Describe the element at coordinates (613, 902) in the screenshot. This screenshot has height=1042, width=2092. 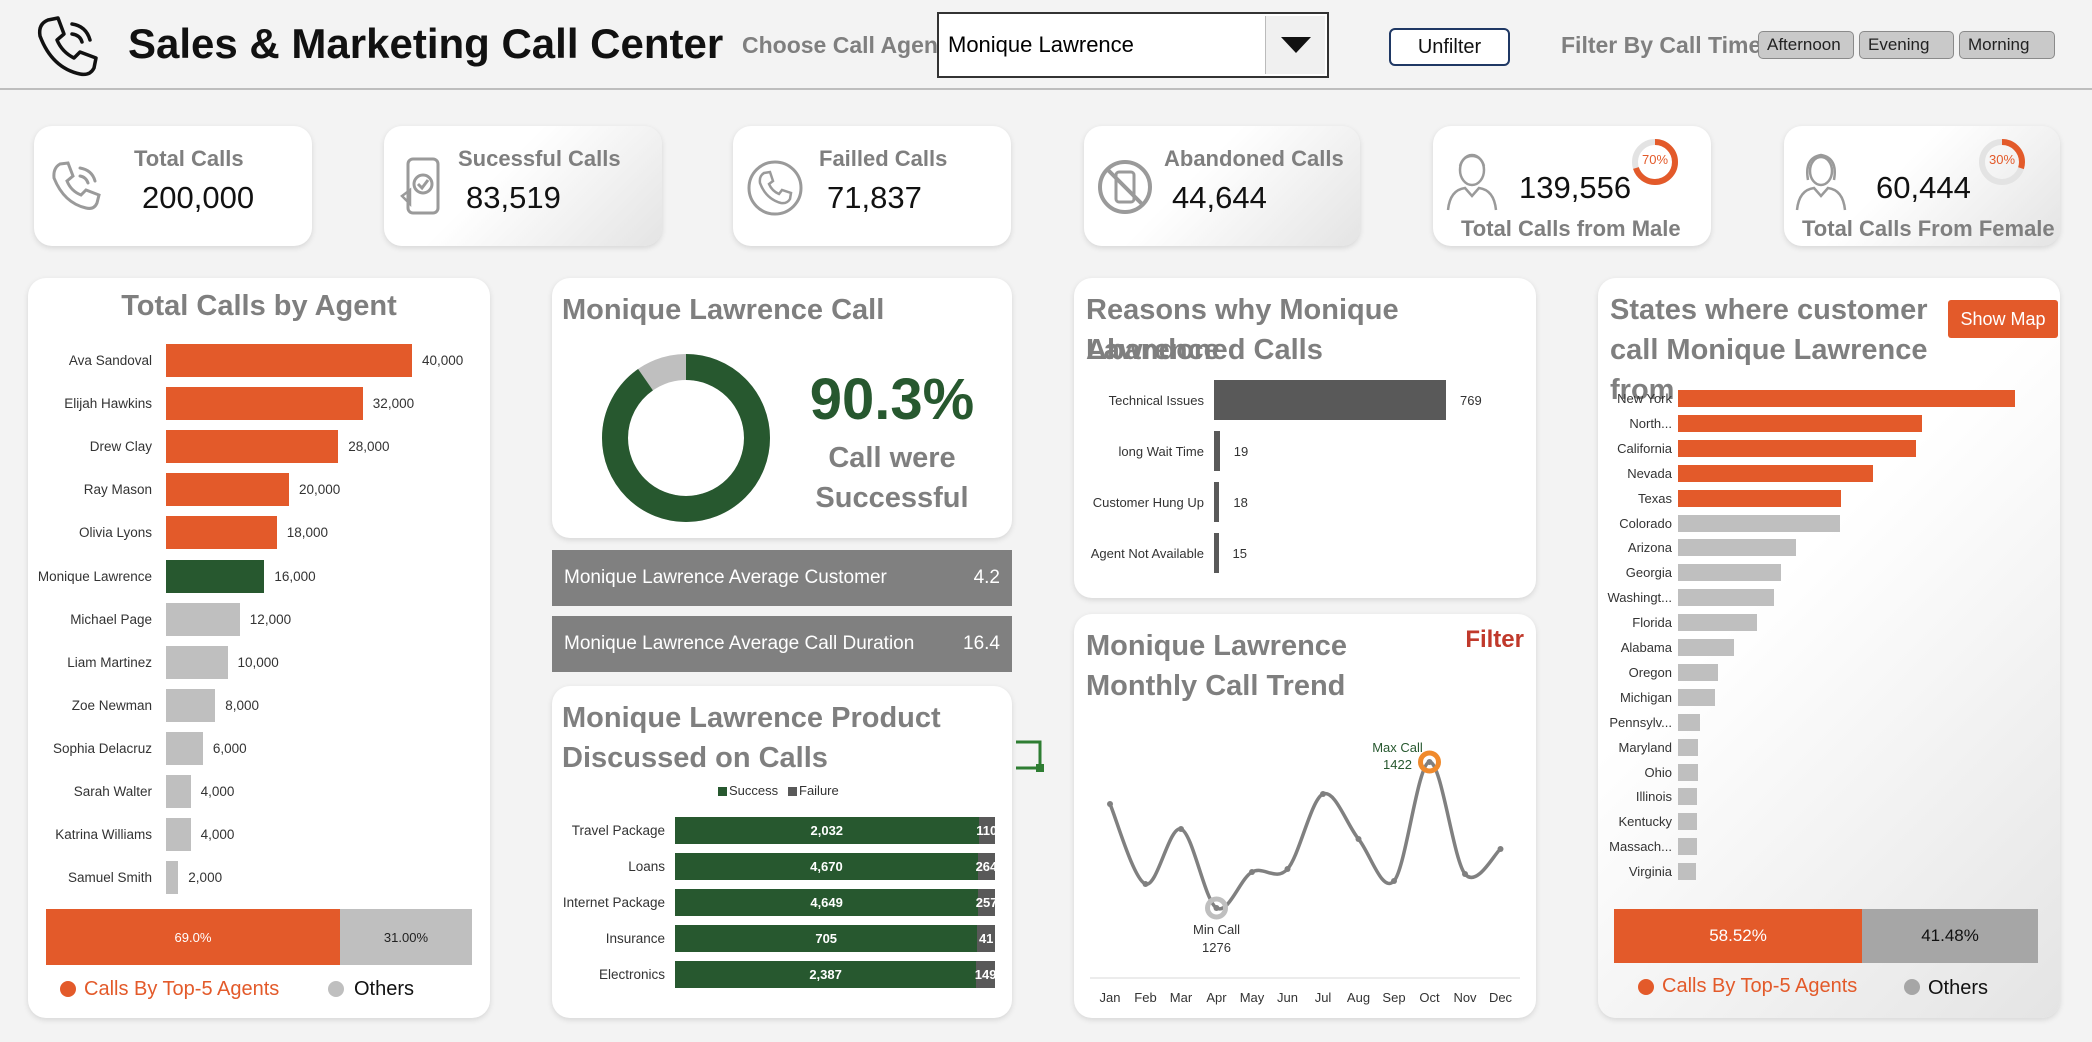
I see `product-bar-label: Internet Package` at that location.